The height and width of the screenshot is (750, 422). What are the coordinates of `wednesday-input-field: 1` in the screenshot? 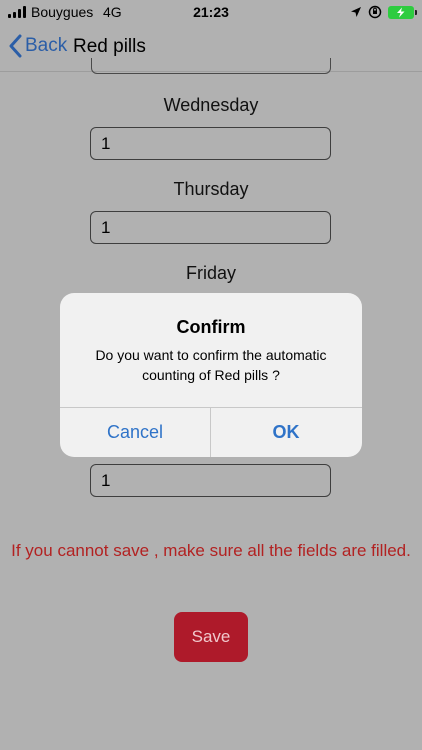 It's located at (210, 143).